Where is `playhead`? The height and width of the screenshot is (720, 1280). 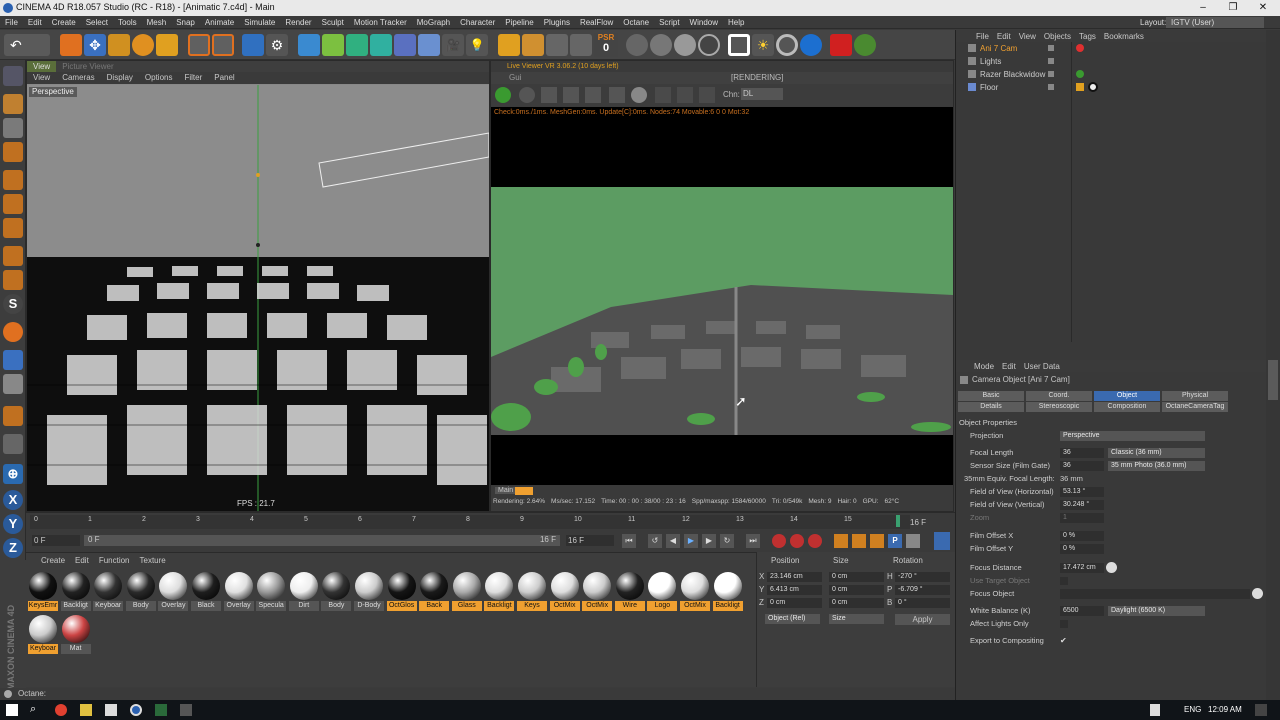 playhead is located at coordinates (898, 521).